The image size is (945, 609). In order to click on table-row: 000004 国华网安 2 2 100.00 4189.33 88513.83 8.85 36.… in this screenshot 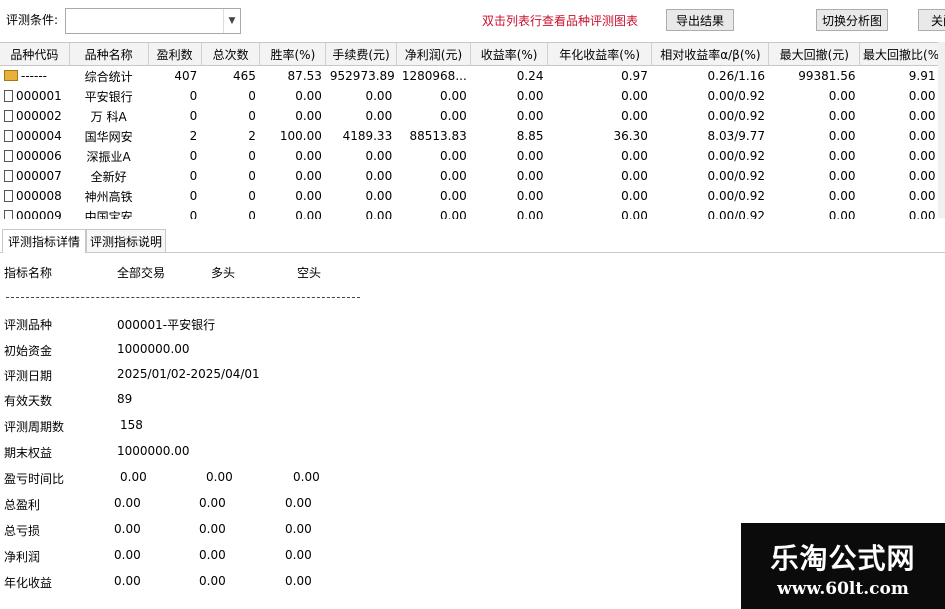, I will do `click(469, 136)`.